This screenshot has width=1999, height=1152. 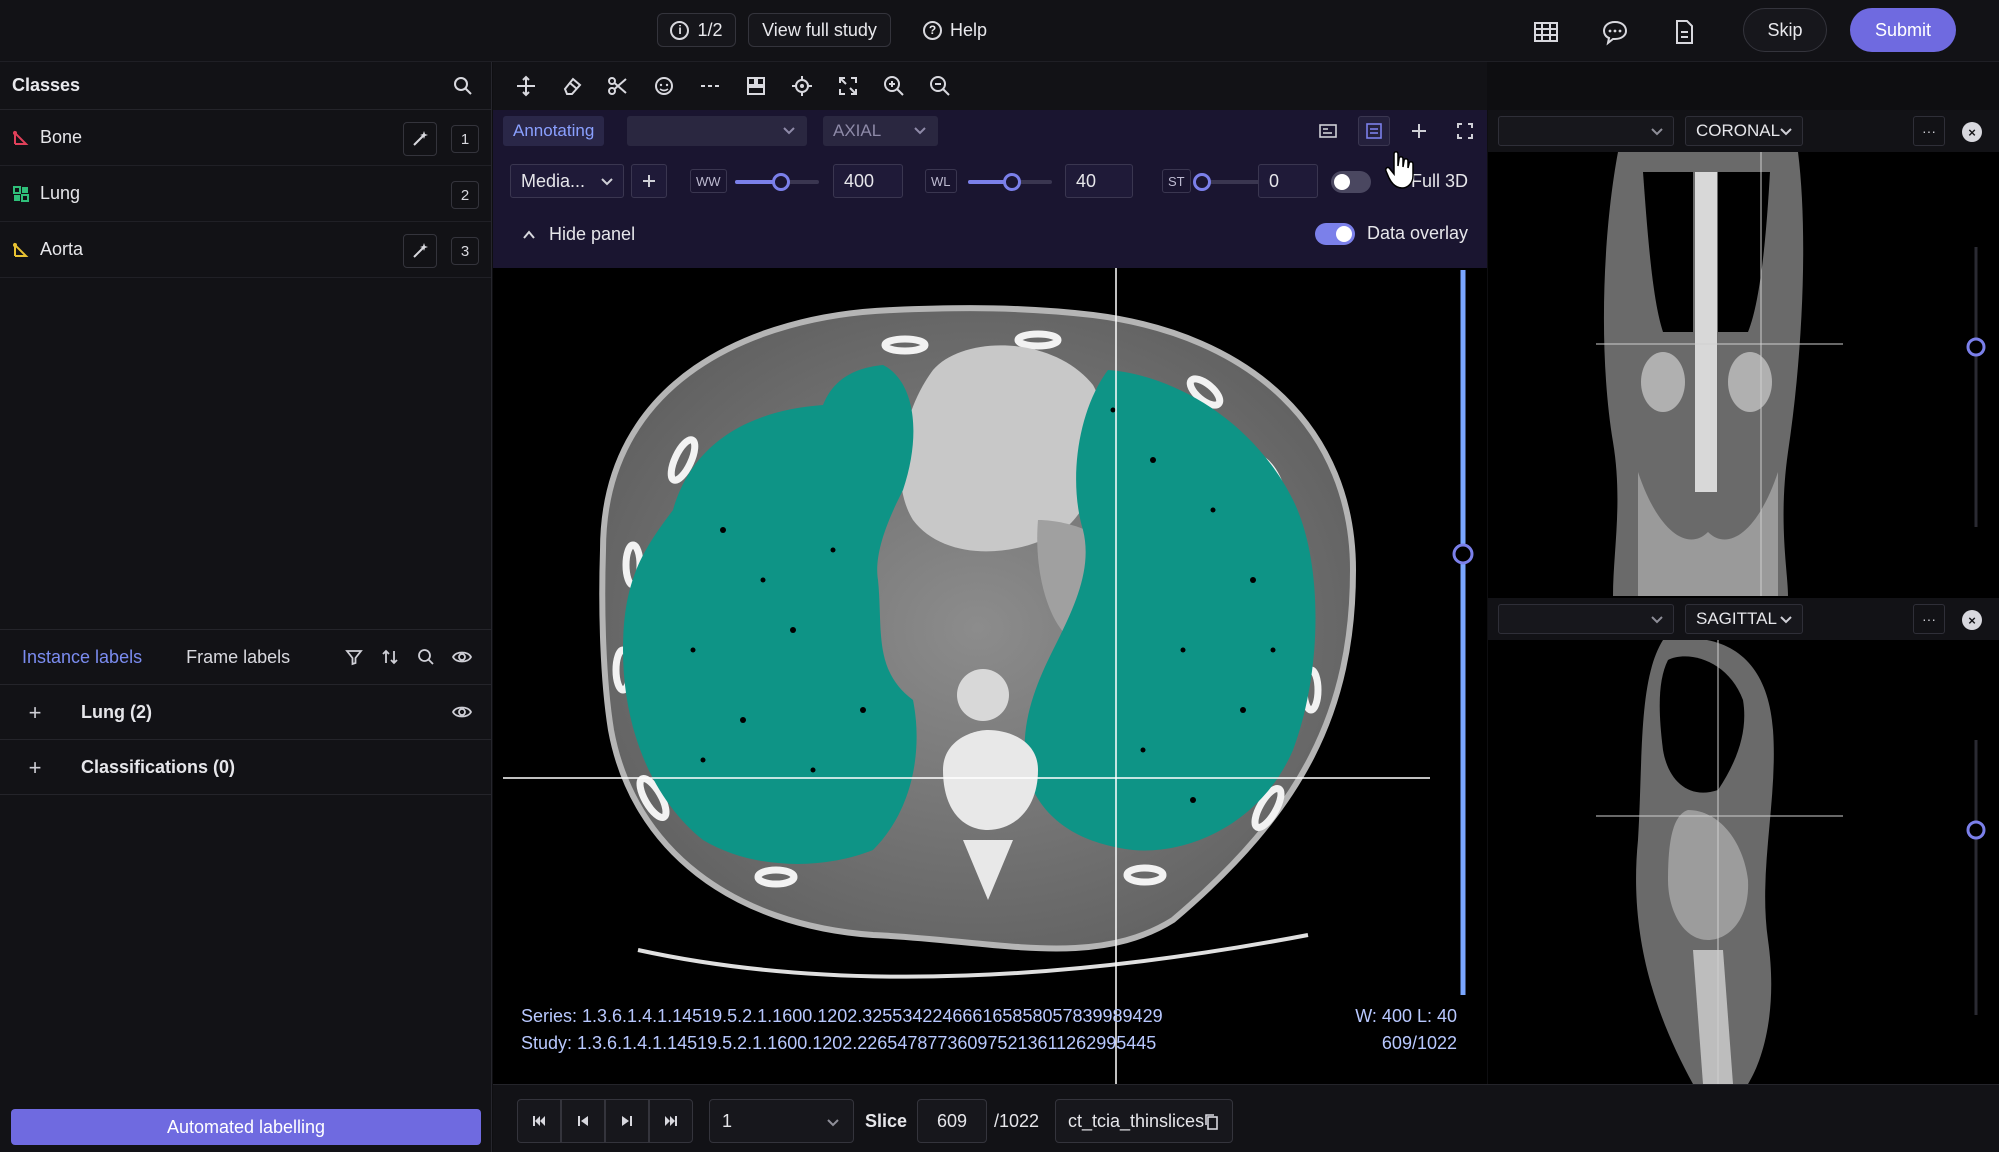 What do you see at coordinates (1099, 181) in the screenshot?
I see `wl-input: 40` at bounding box center [1099, 181].